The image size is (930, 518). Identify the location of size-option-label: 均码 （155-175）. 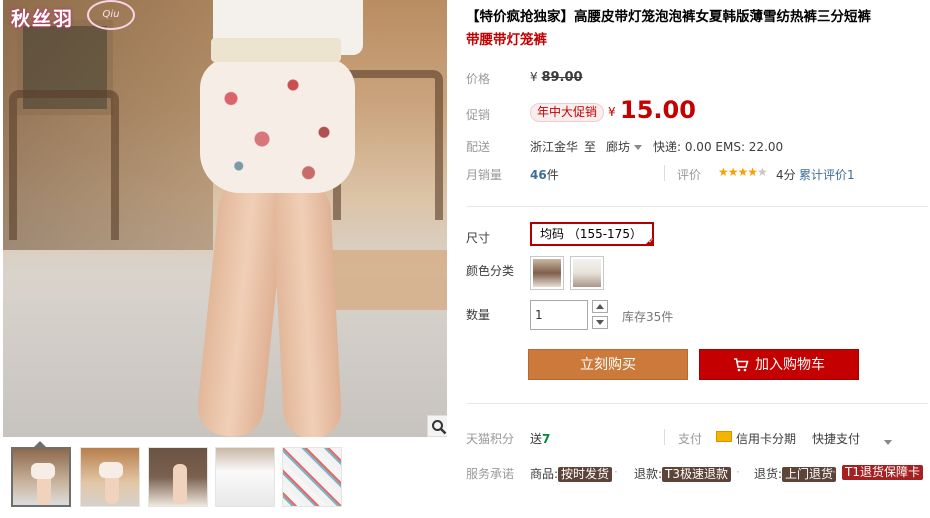
(591, 234).